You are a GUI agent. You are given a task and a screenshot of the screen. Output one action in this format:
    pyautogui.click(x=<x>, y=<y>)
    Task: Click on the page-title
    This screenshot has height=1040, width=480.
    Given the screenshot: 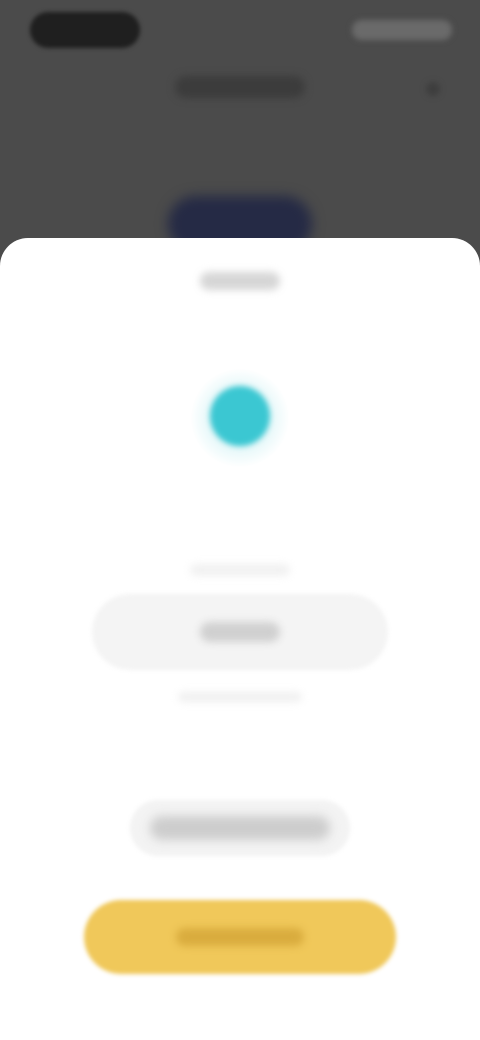 What is the action you would take?
    pyautogui.click(x=240, y=87)
    